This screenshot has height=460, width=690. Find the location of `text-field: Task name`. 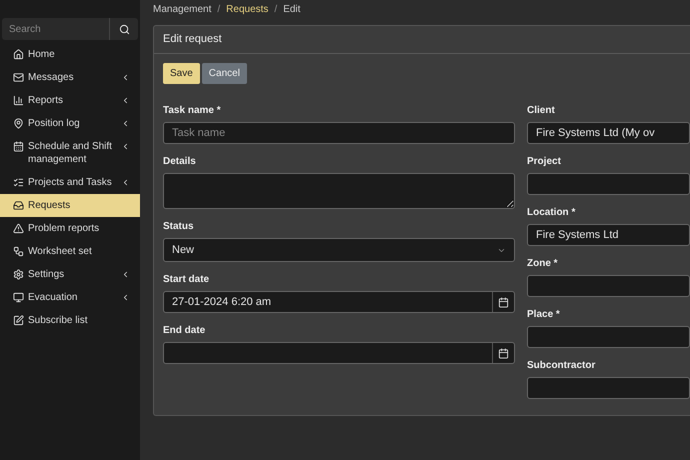

text-field: Task name is located at coordinates (339, 133).